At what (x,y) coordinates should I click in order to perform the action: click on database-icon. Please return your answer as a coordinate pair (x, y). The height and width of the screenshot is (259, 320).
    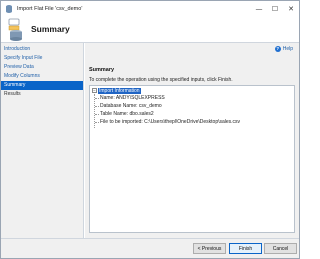
    Looking at the image, I should click on (9, 8).